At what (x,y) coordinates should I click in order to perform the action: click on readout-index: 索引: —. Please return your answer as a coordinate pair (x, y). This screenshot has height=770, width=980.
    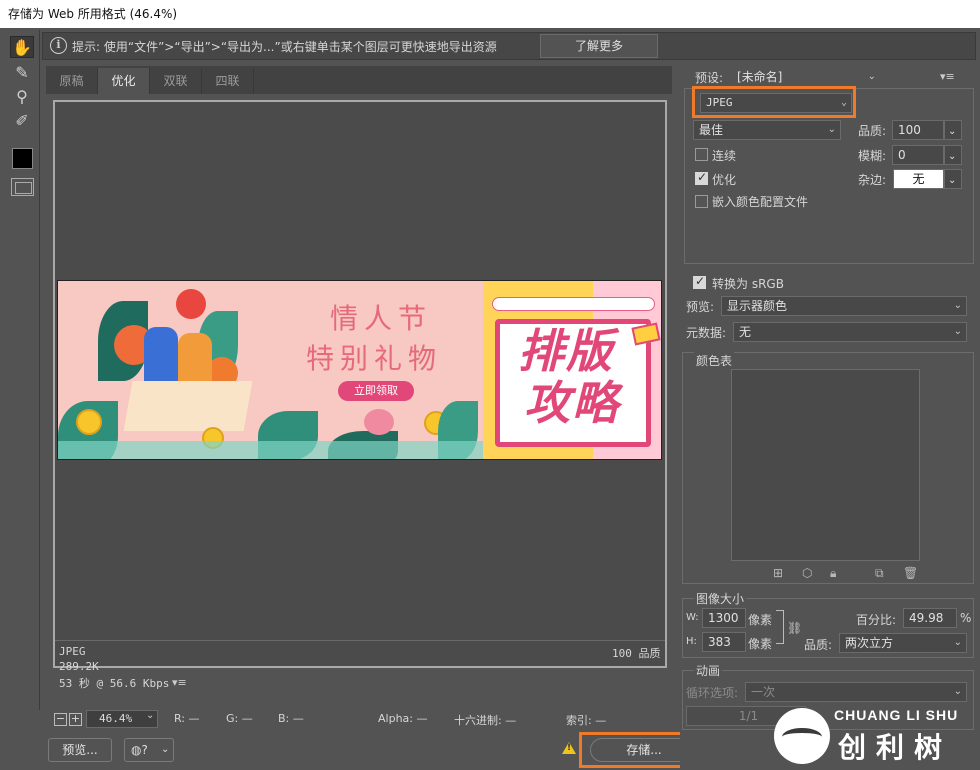
    Looking at the image, I should click on (586, 720).